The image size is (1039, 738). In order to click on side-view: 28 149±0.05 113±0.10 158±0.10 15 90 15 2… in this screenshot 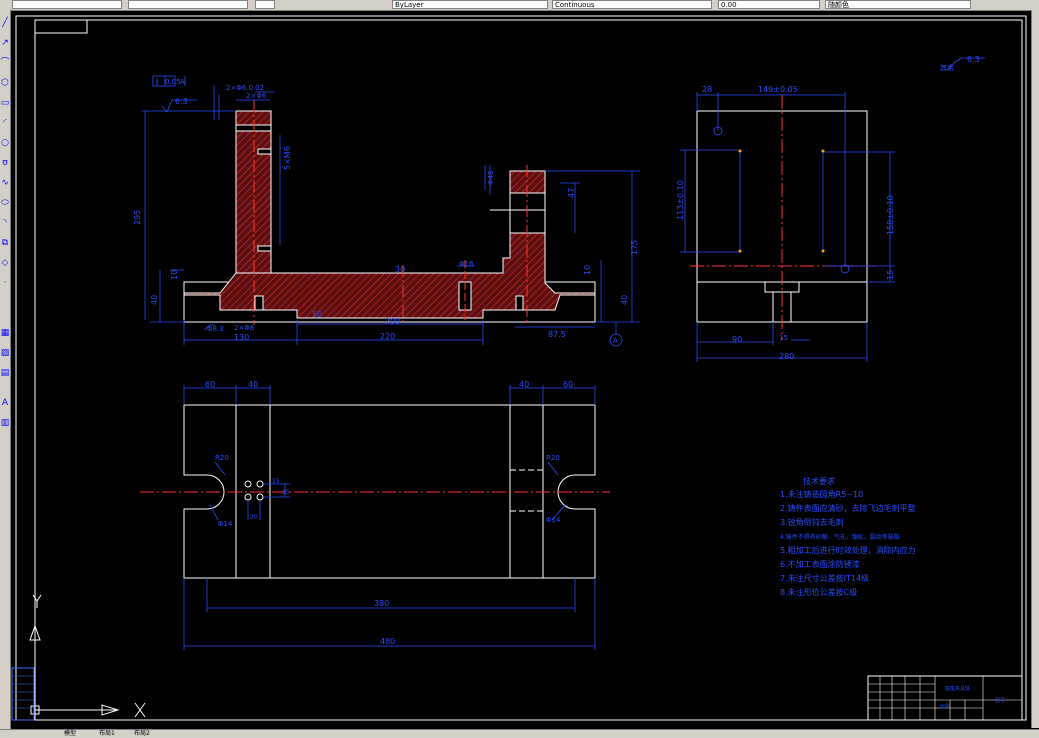, I will do `click(830, 208)`.